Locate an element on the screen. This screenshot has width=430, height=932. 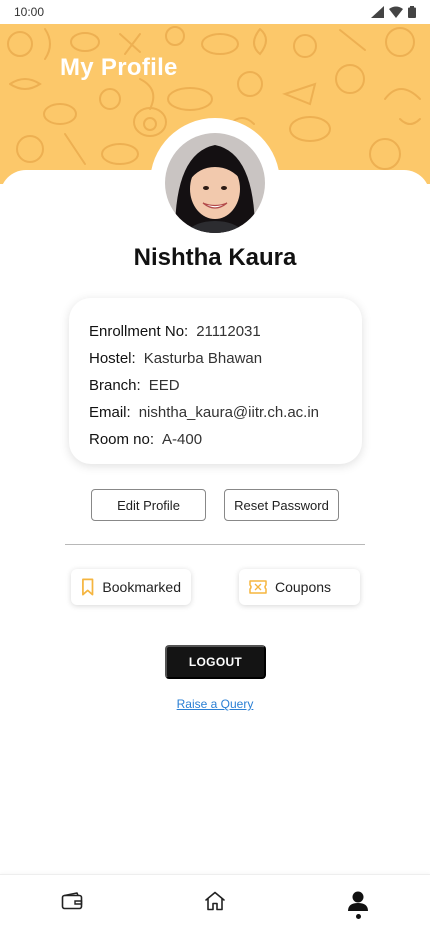
wallet-icon is located at coordinates (72, 901).